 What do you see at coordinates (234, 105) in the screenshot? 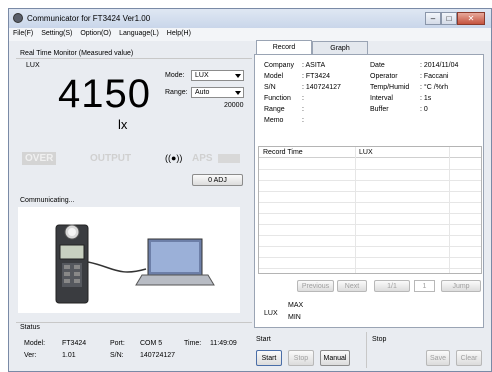
I see `range-max: 20000` at bounding box center [234, 105].